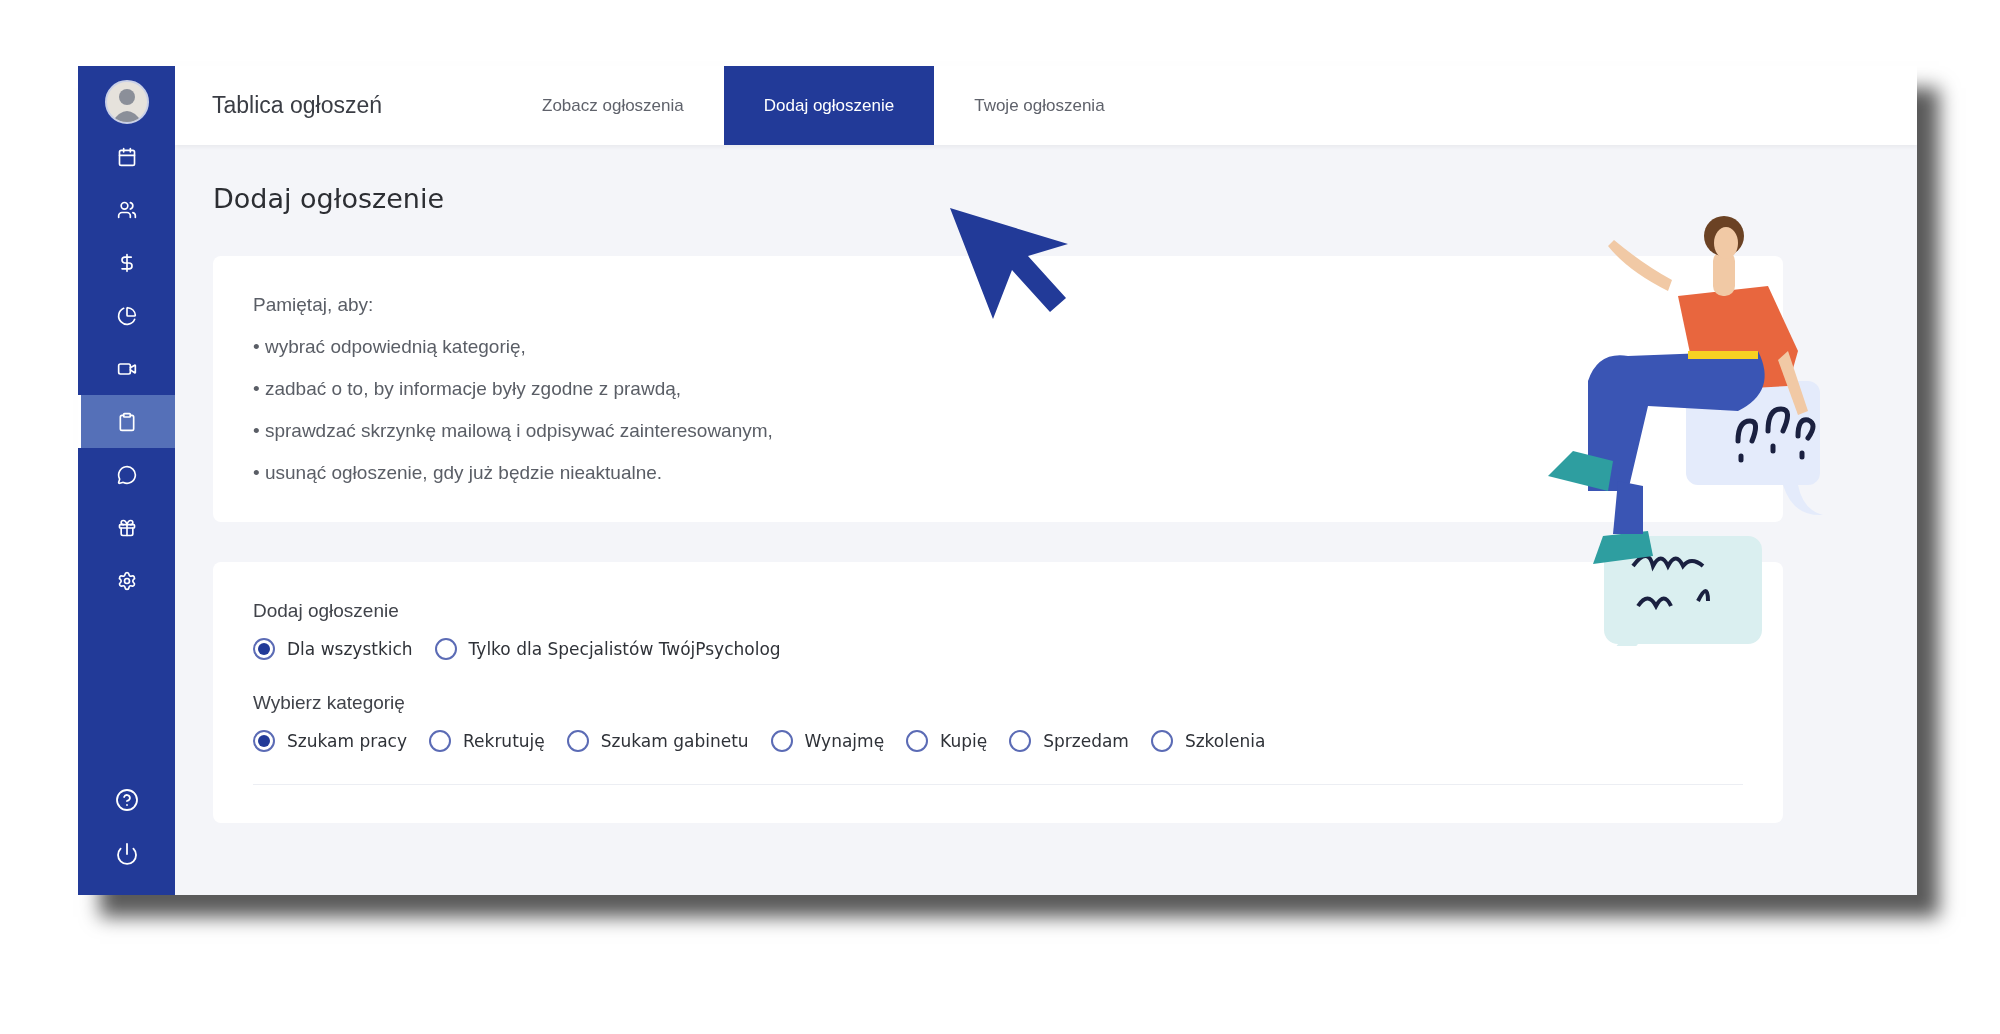 The width and height of the screenshot is (2000, 1034). Describe the element at coordinates (126, 854) in the screenshot. I see `power-icon` at that location.